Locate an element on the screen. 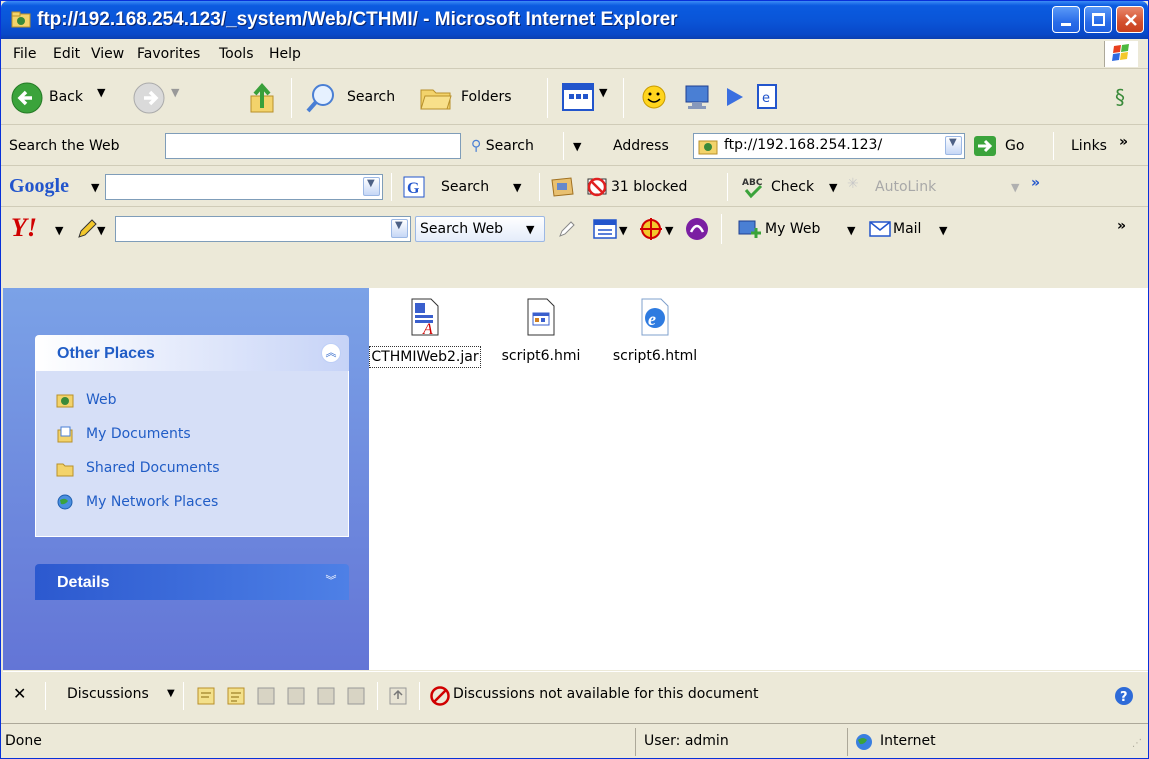 The image size is (1149, 759). my-web-button: My Web is located at coordinates (792, 229).